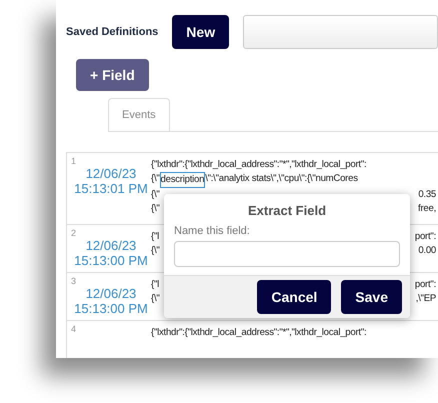  Describe the element at coordinates (112, 75) in the screenshot. I see `add-field-button: + Field` at that location.